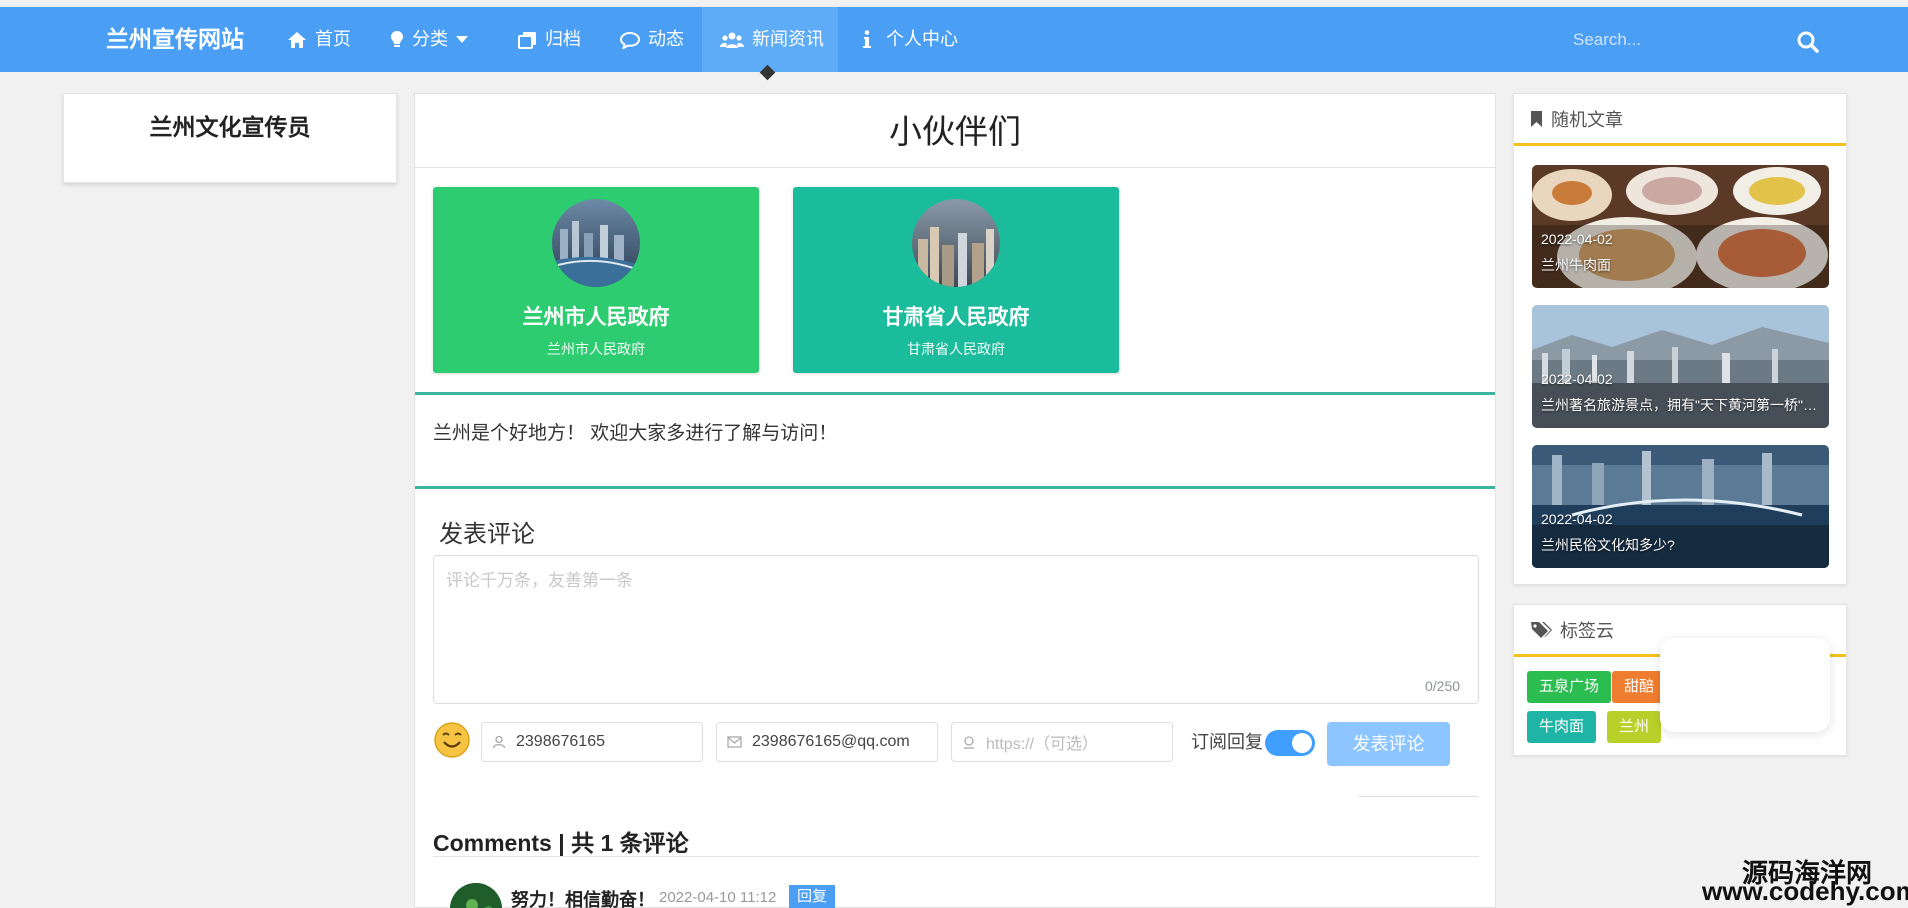 The width and height of the screenshot is (1908, 908). What do you see at coordinates (1302, 743) in the screenshot?
I see `toggle-knob` at bounding box center [1302, 743].